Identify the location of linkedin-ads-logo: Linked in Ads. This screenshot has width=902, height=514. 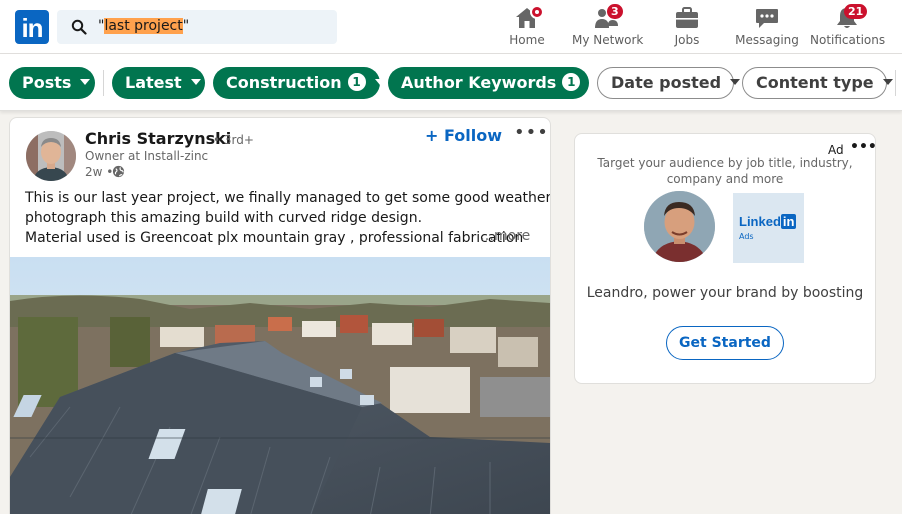
(768, 228).